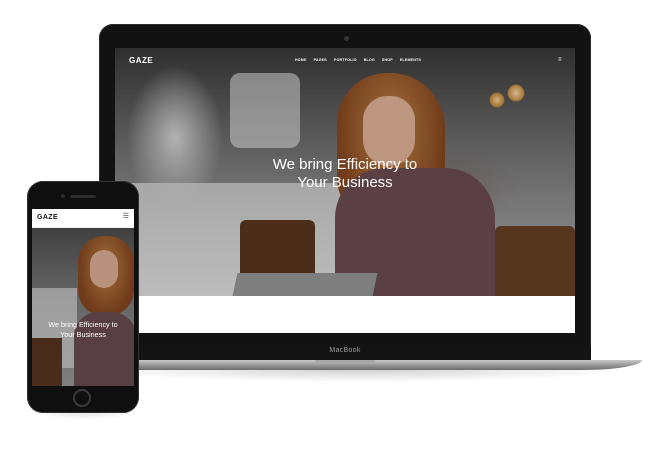 This screenshot has width=667, height=459. What do you see at coordinates (47, 217) in the screenshot?
I see `phone-site-logo: GAZE` at bounding box center [47, 217].